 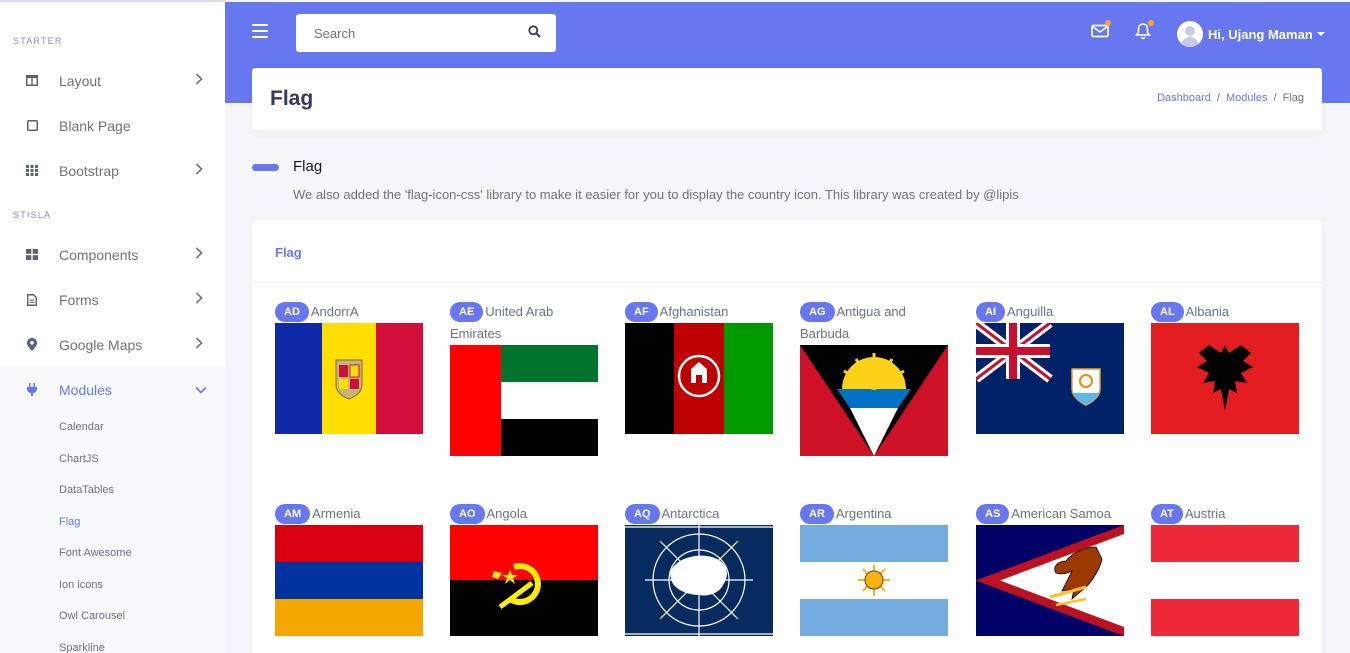 I want to click on armenia-flag, so click(x=349, y=580).